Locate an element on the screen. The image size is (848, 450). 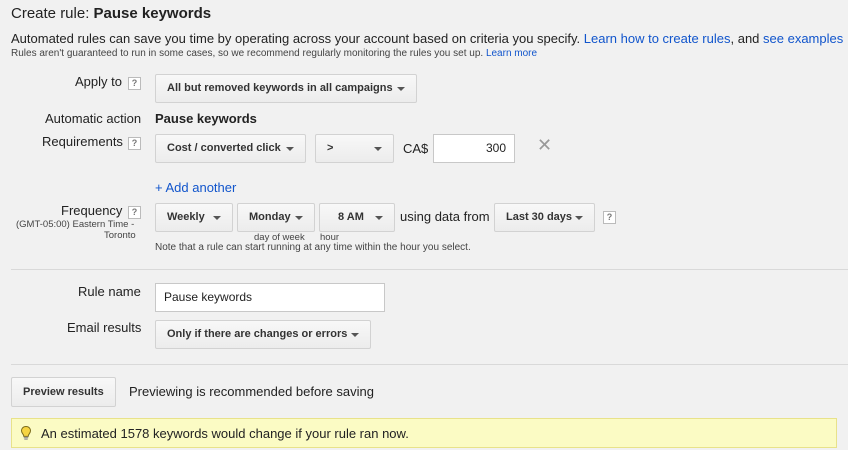
lightbulb-icon is located at coordinates (26, 432).